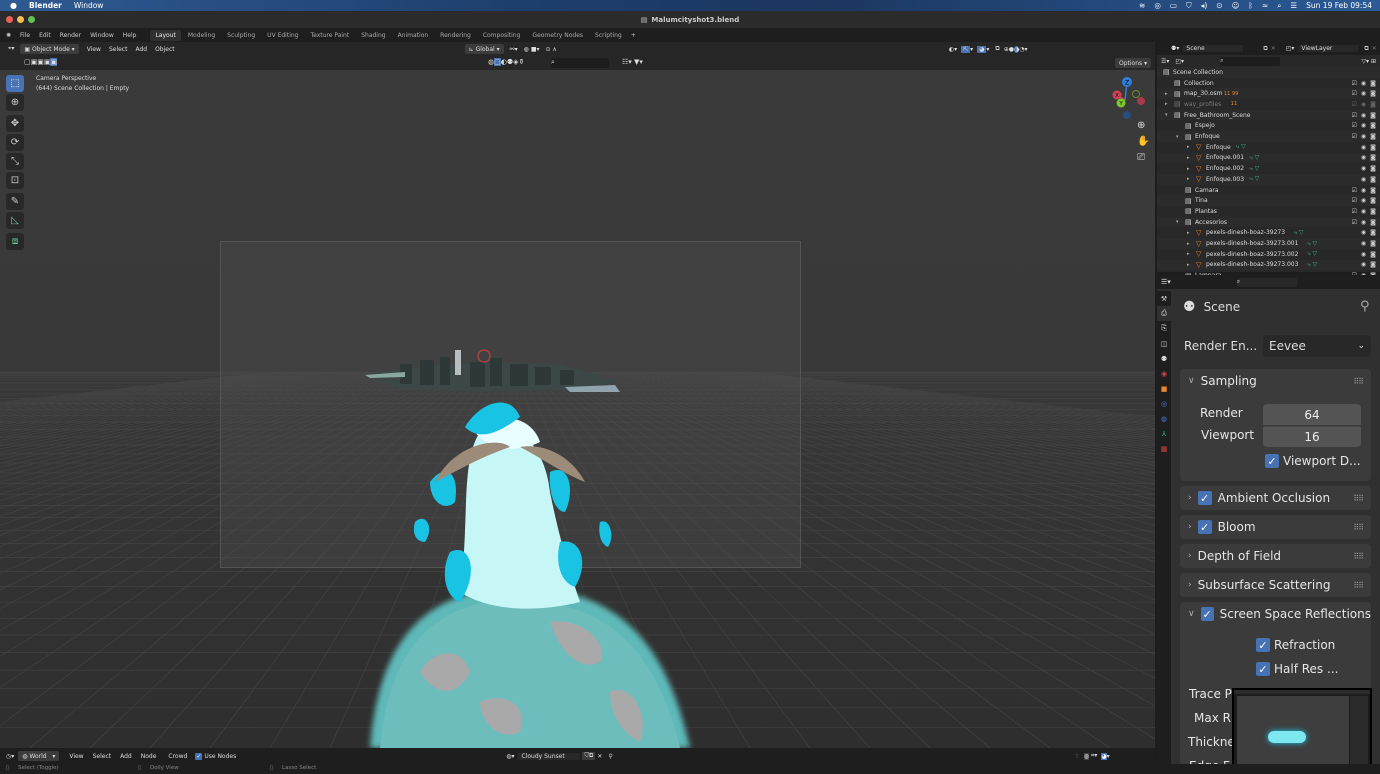  Describe the element at coordinates (177, 756) in the screenshot. I see `menu-crowd: Crowd` at that location.